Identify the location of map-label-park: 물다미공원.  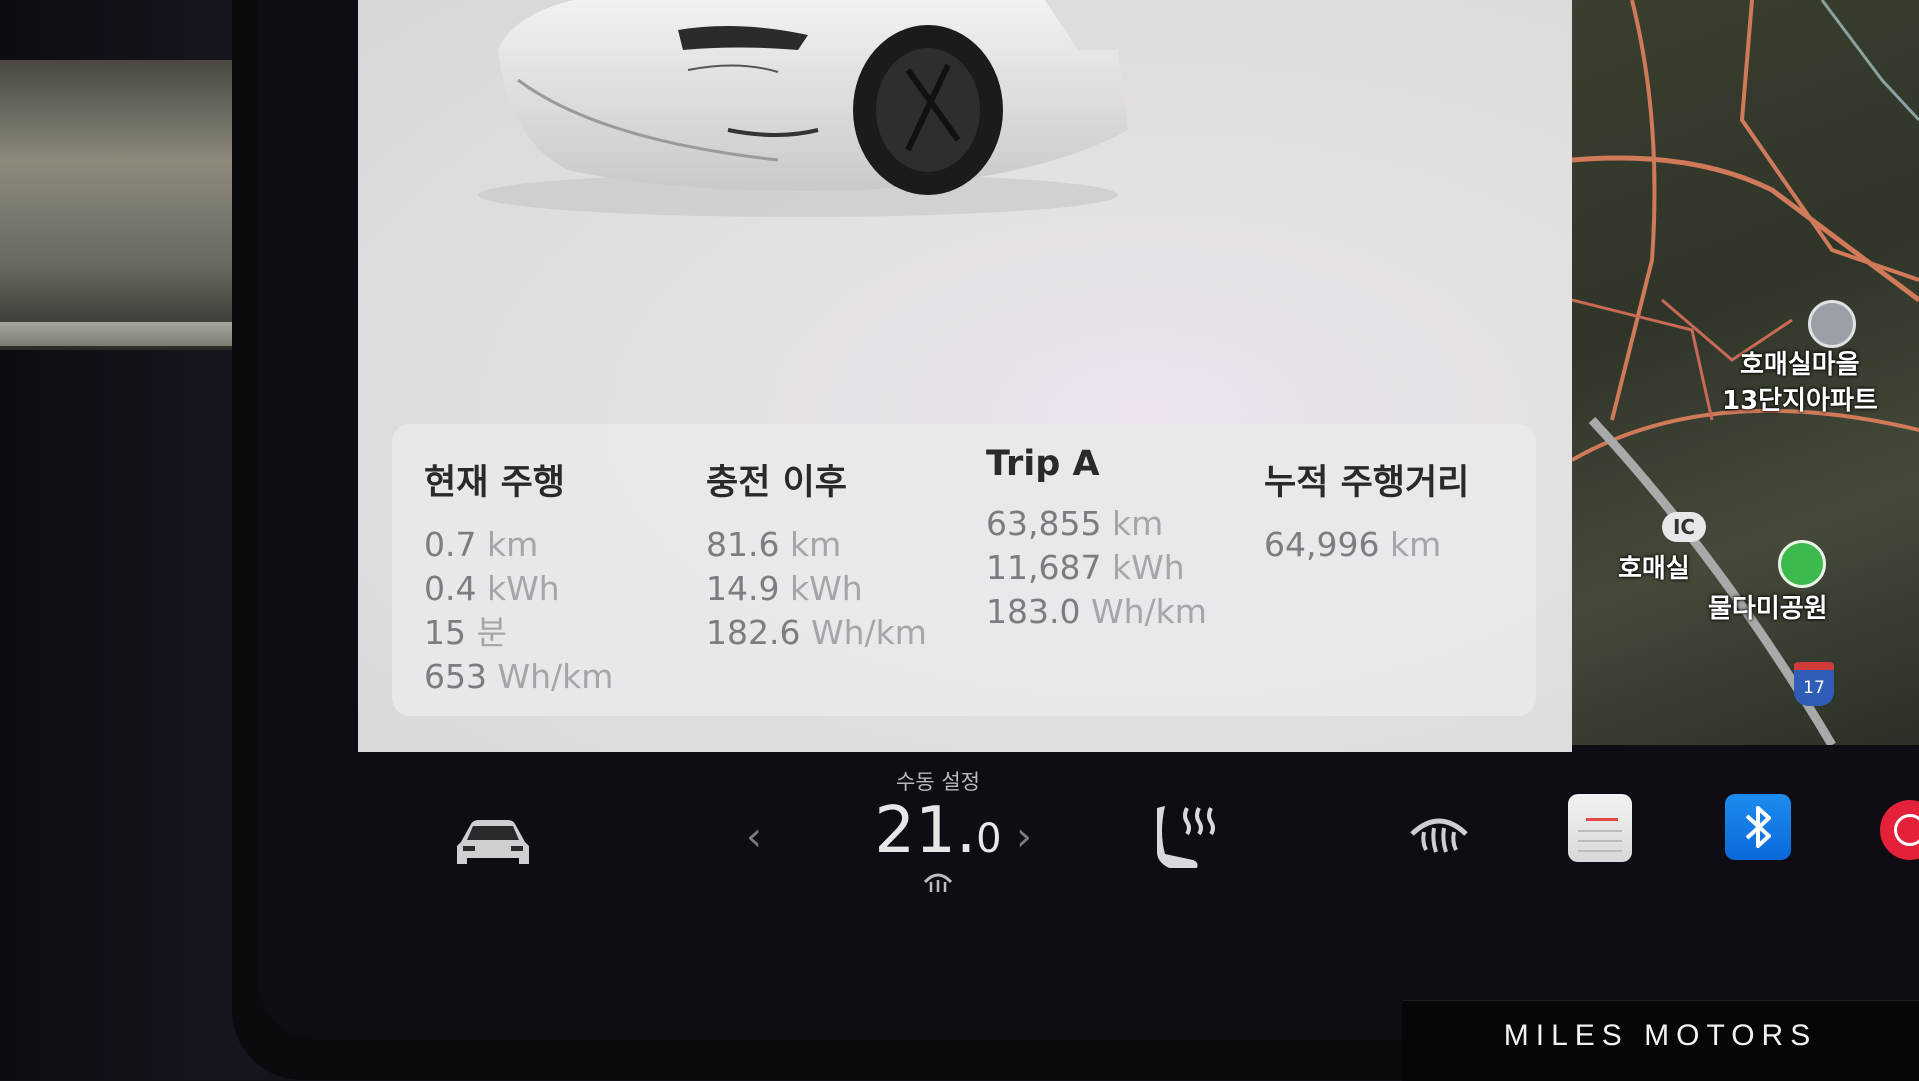
(1768, 609).